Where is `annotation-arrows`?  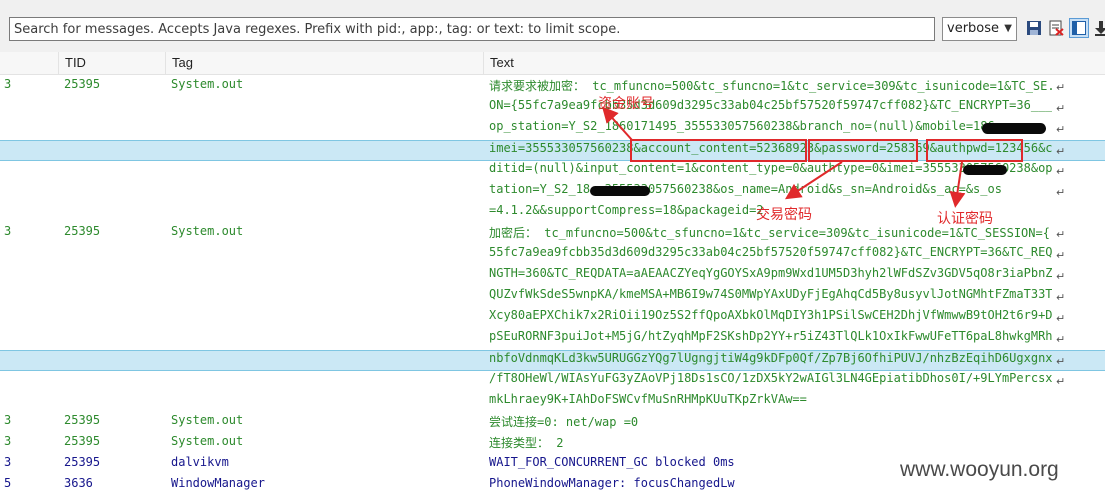 annotation-arrows is located at coordinates (783, 157).